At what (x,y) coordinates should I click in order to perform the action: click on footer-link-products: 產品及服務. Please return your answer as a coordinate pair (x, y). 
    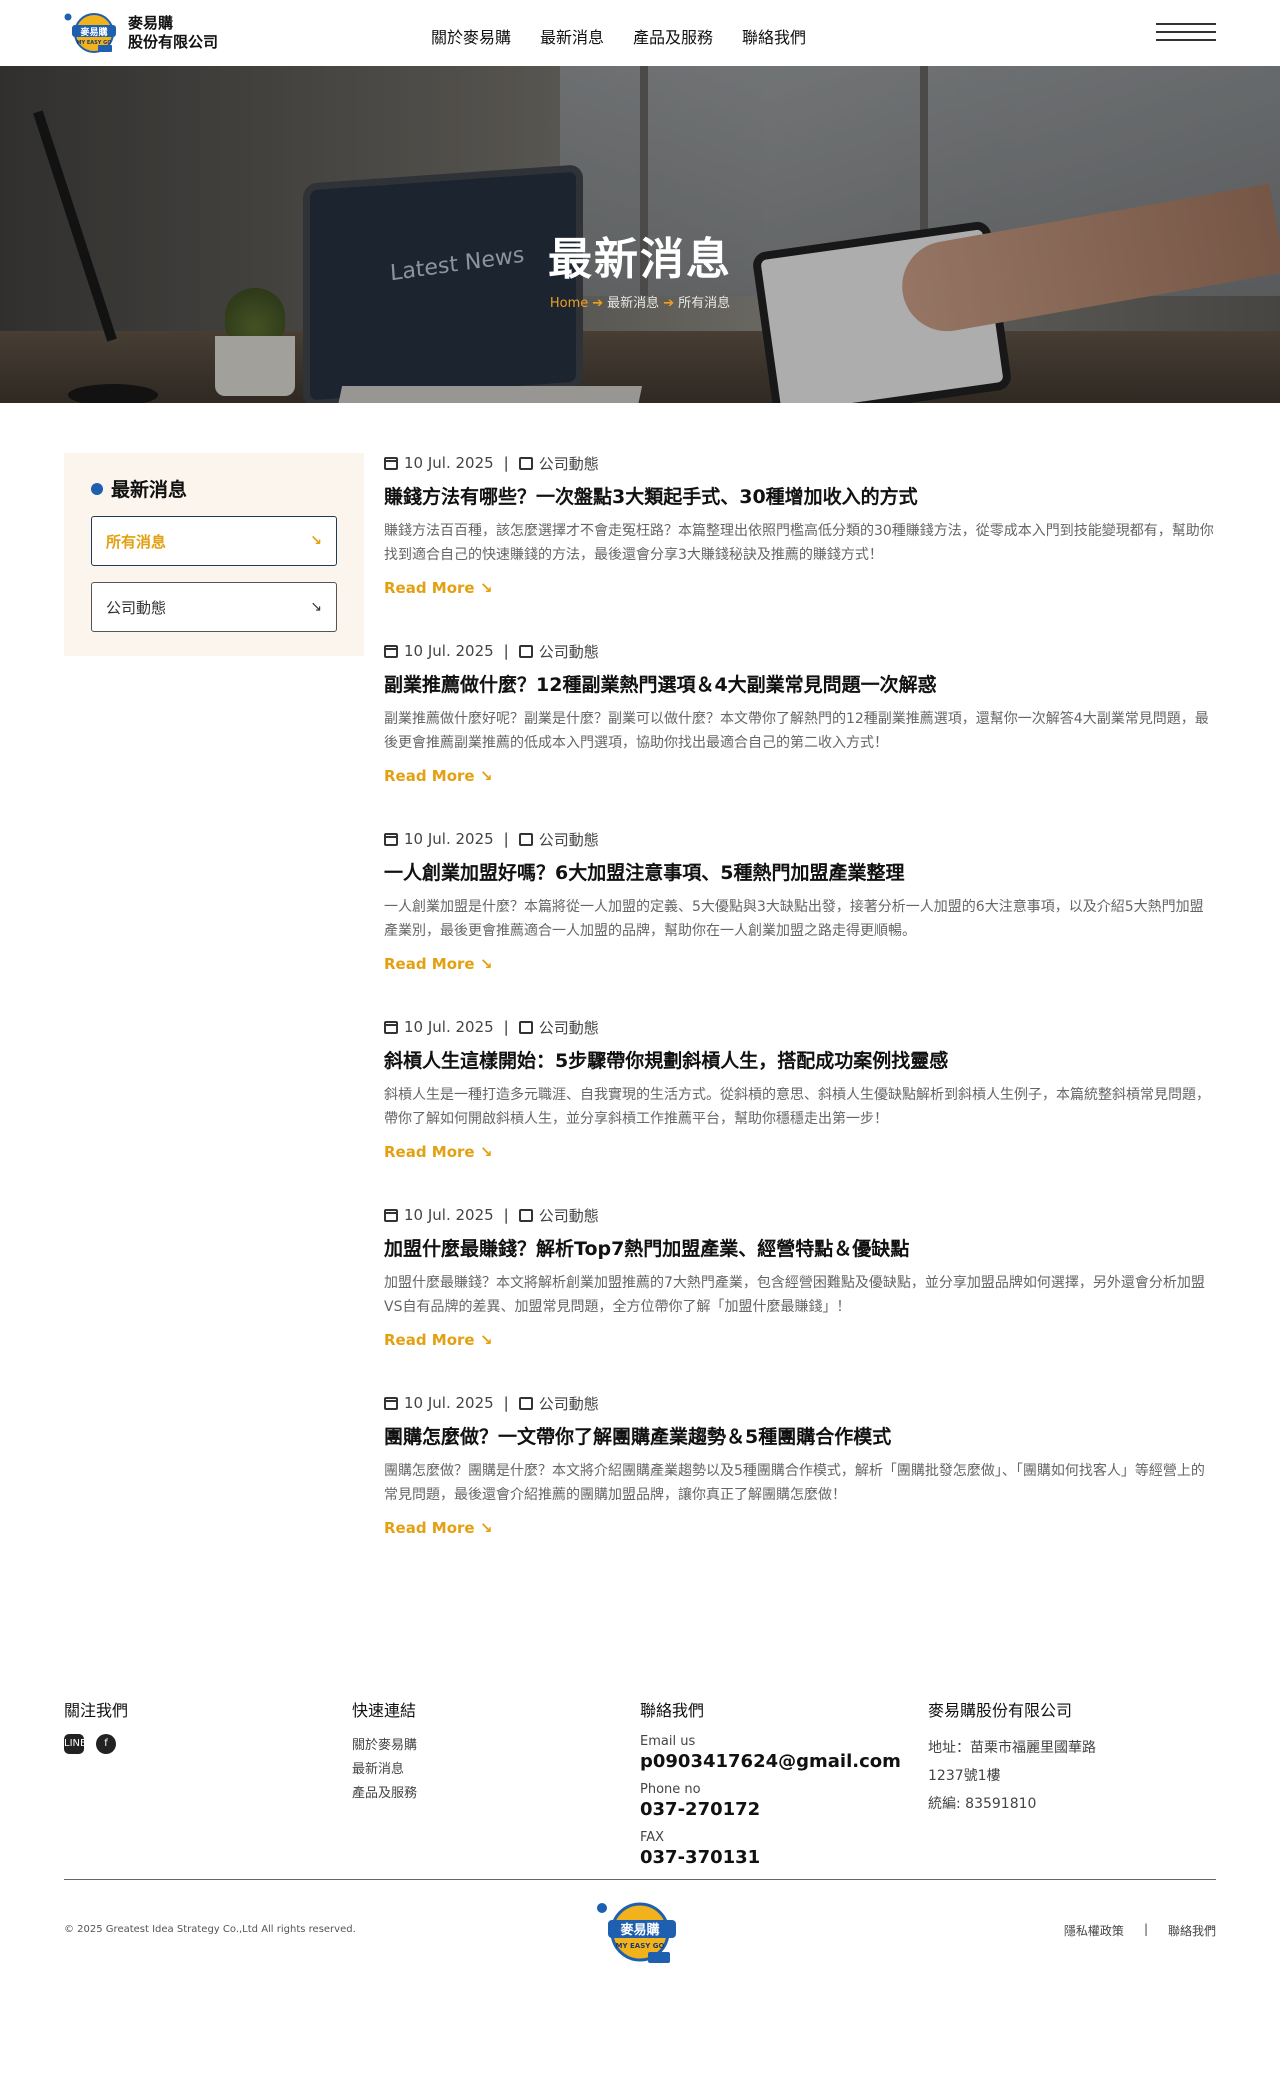
    Looking at the image, I should click on (496, 1794).